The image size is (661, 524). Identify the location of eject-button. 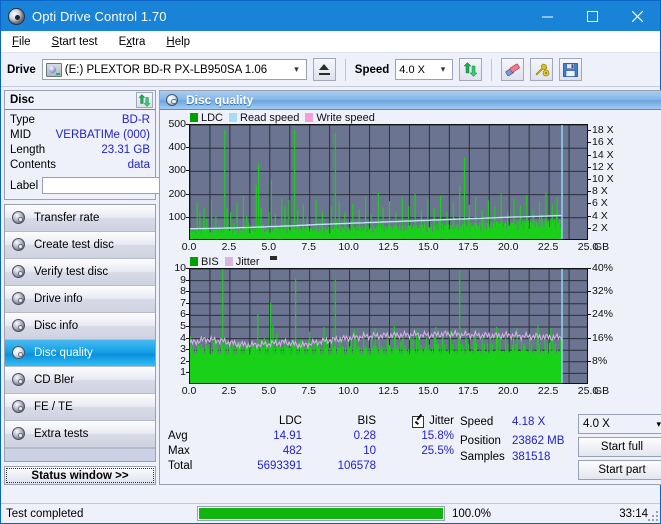
(324, 69).